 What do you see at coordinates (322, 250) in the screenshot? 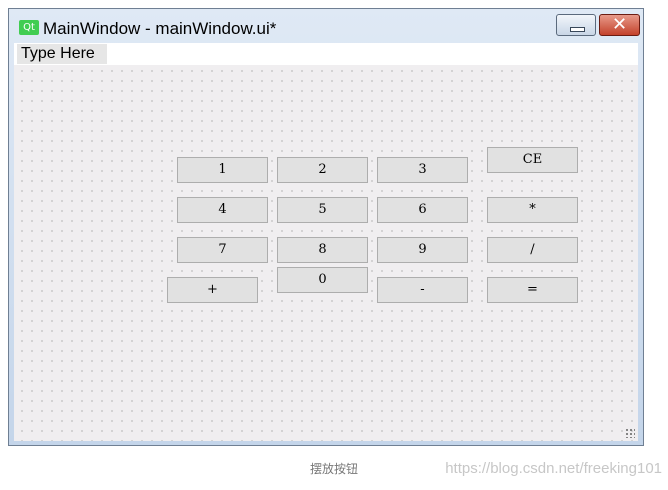
I see `button-8: 8` at bounding box center [322, 250].